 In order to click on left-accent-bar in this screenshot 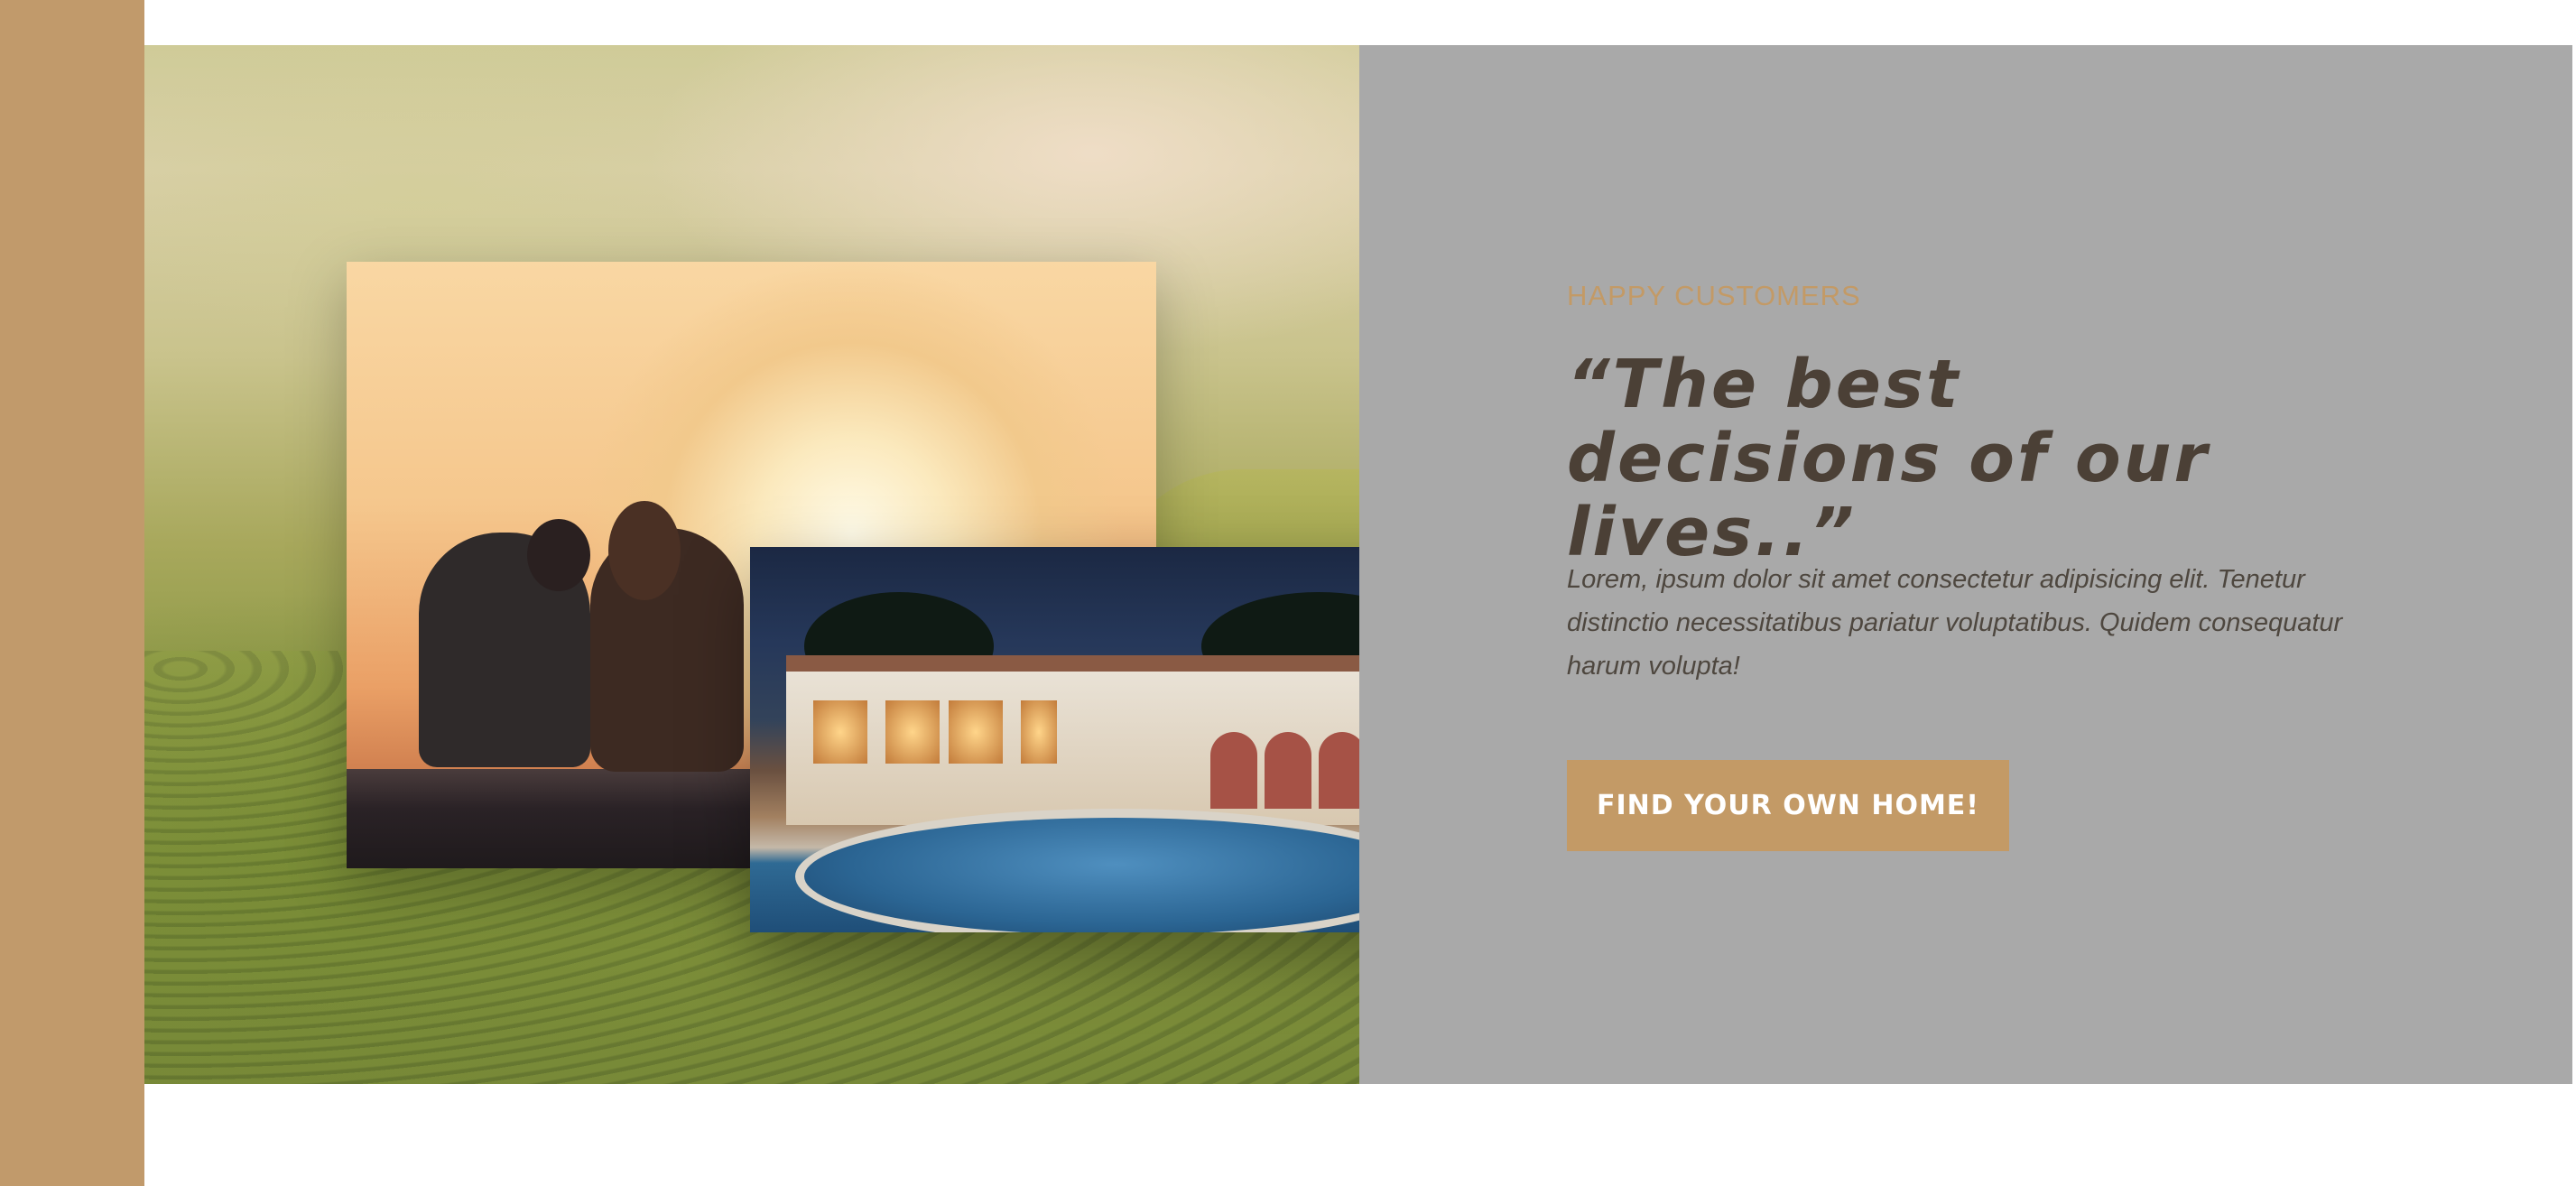, I will do `click(72, 593)`.